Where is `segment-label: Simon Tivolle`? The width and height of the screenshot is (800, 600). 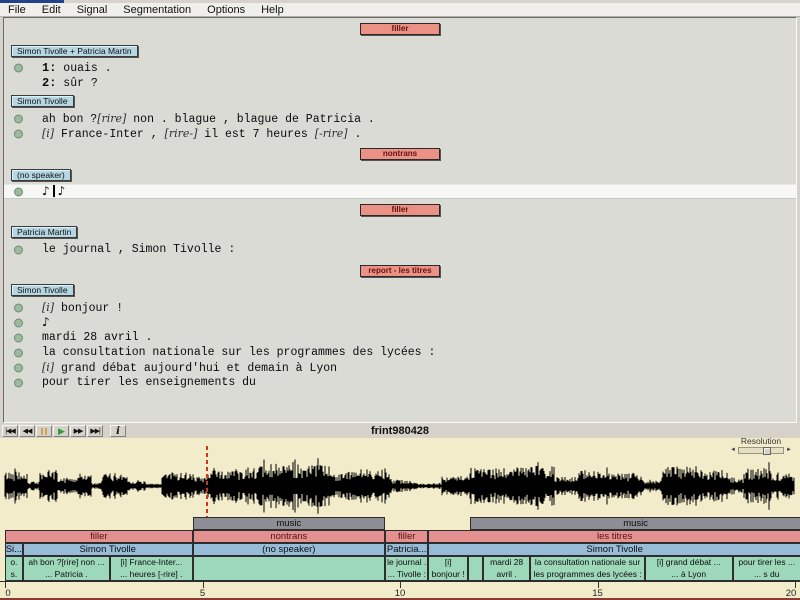
segment-label: Simon Tivolle is located at coordinates (614, 549).